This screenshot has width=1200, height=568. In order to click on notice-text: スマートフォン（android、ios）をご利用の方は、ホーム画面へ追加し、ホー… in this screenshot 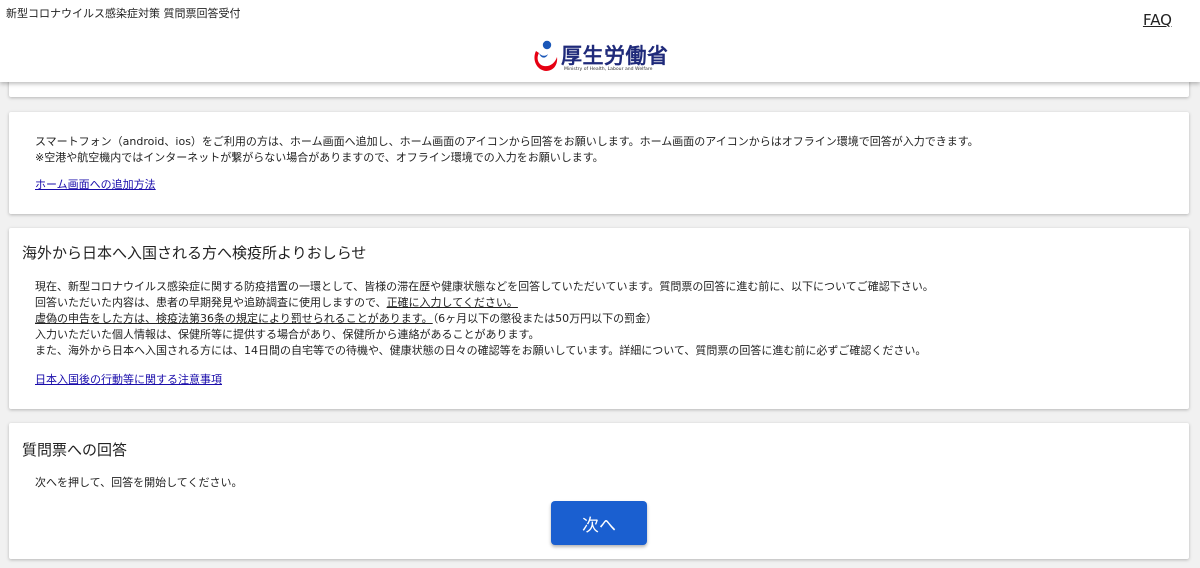, I will do `click(507, 141)`.